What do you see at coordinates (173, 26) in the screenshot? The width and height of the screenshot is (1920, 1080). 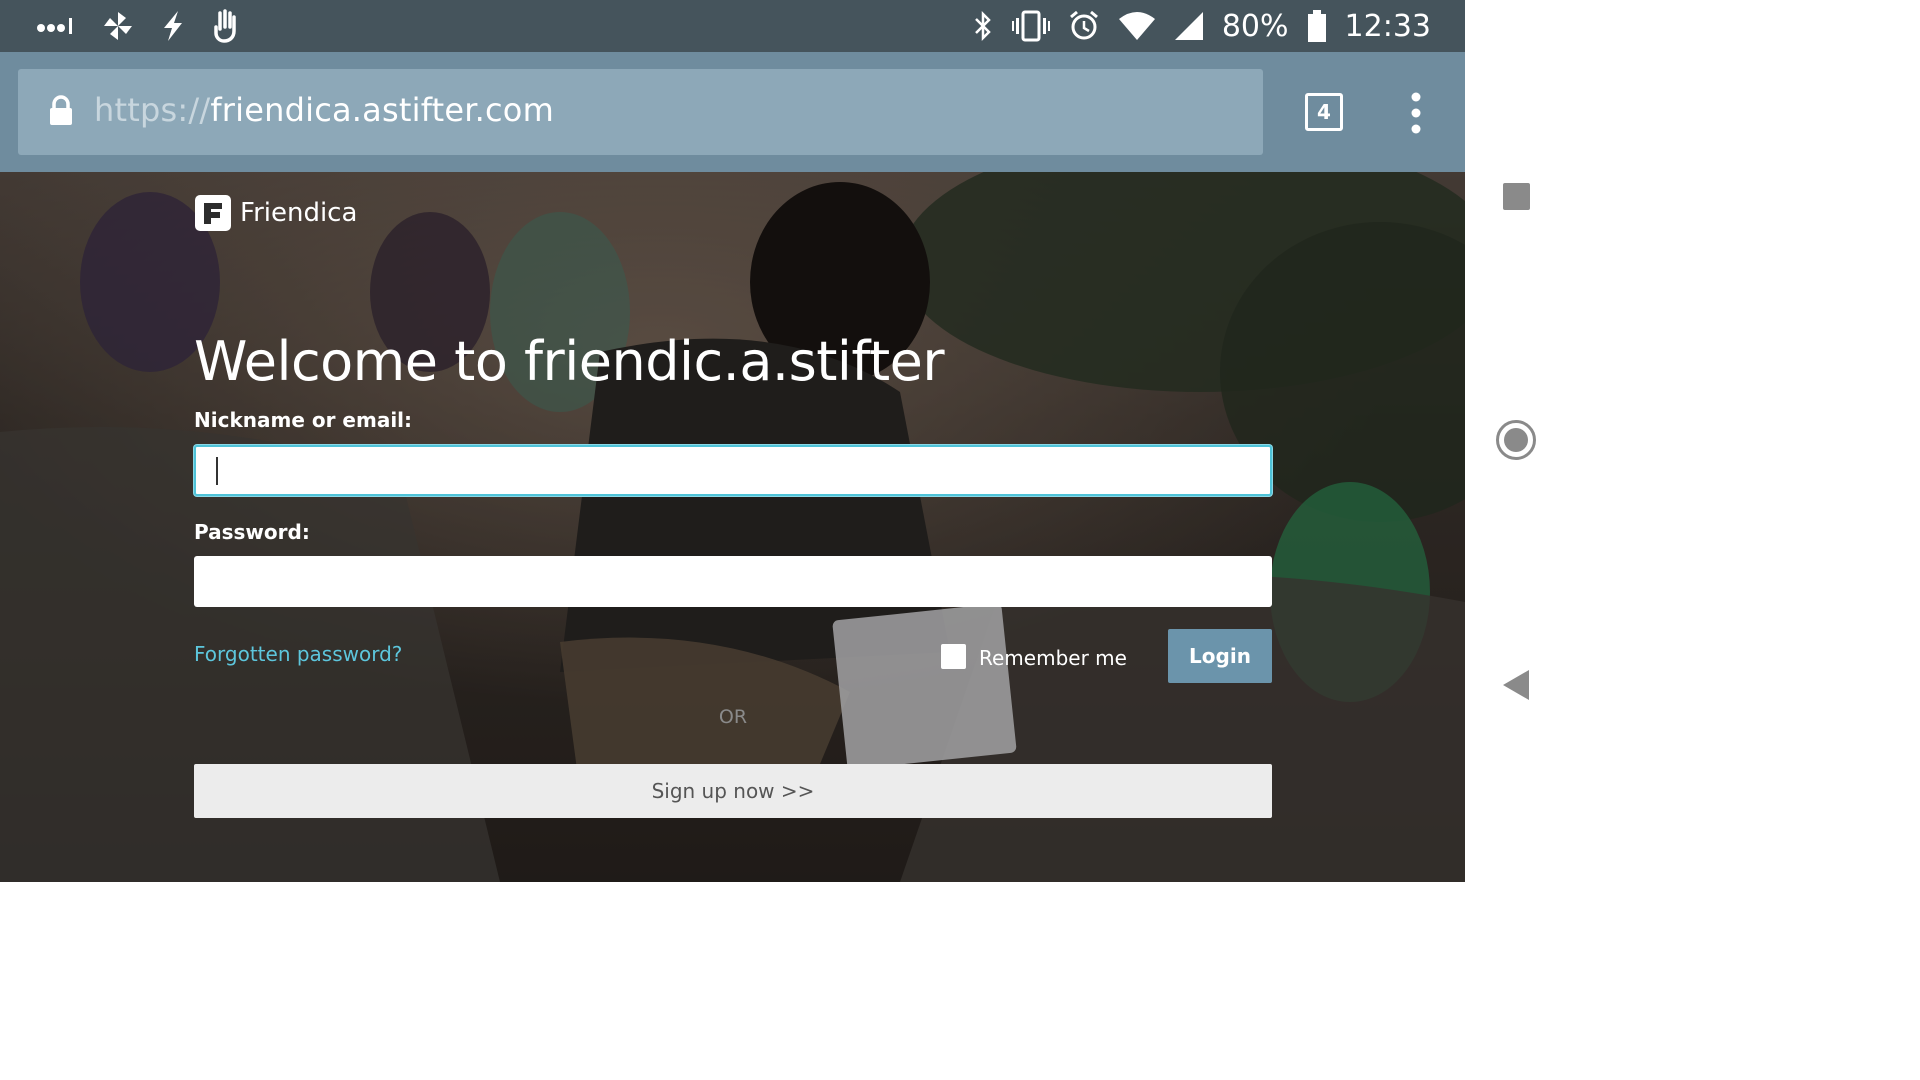 I see `lightning-icon` at bounding box center [173, 26].